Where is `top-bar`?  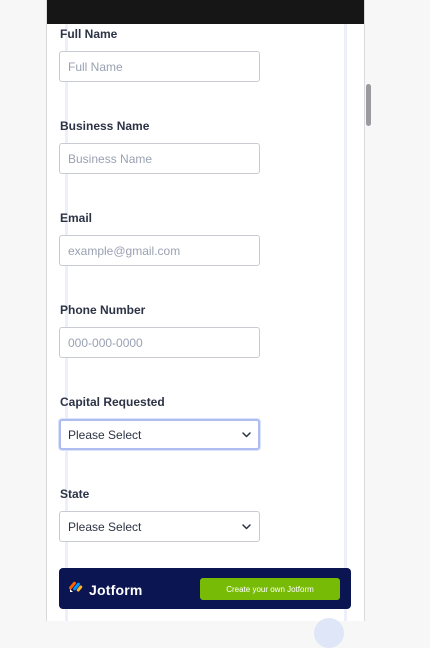
top-bar is located at coordinates (205, 12).